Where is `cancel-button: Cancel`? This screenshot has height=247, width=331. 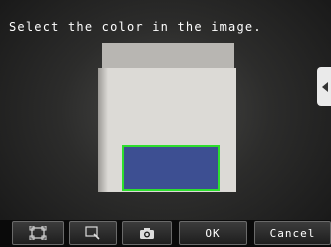 cancel-button: Cancel is located at coordinates (292, 233).